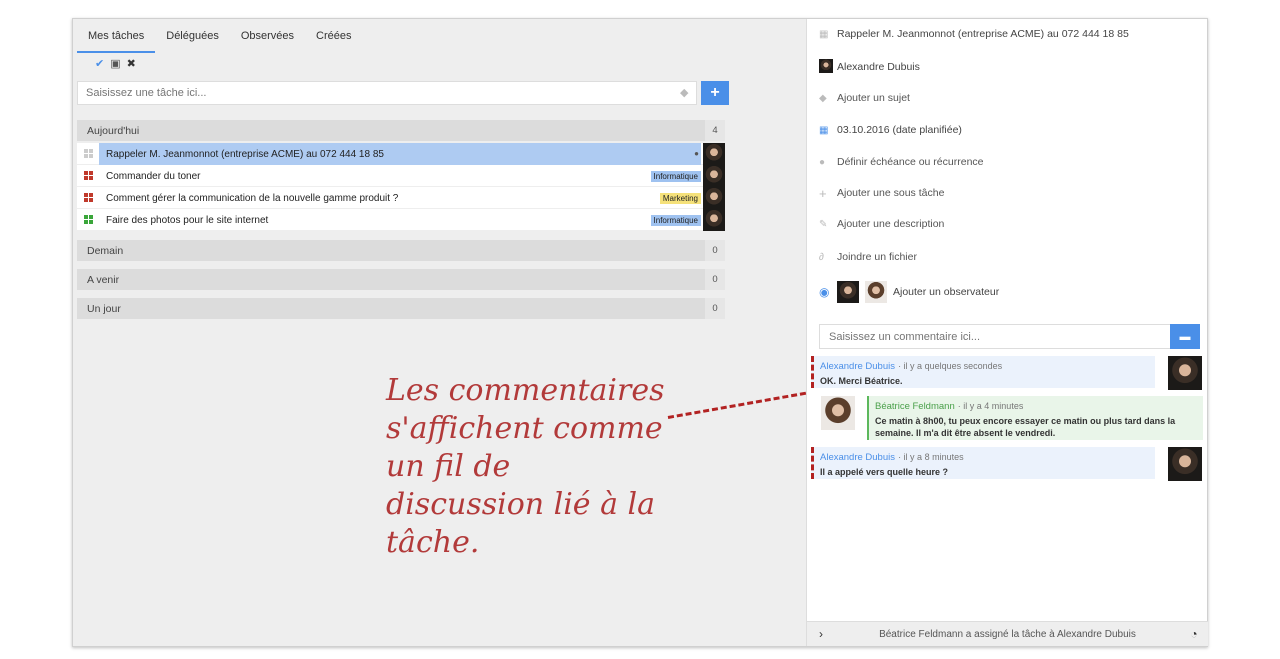 The height and width of the screenshot is (659, 1280). Describe the element at coordinates (680, 198) in the screenshot. I see `tag-badge: Marketing` at that location.